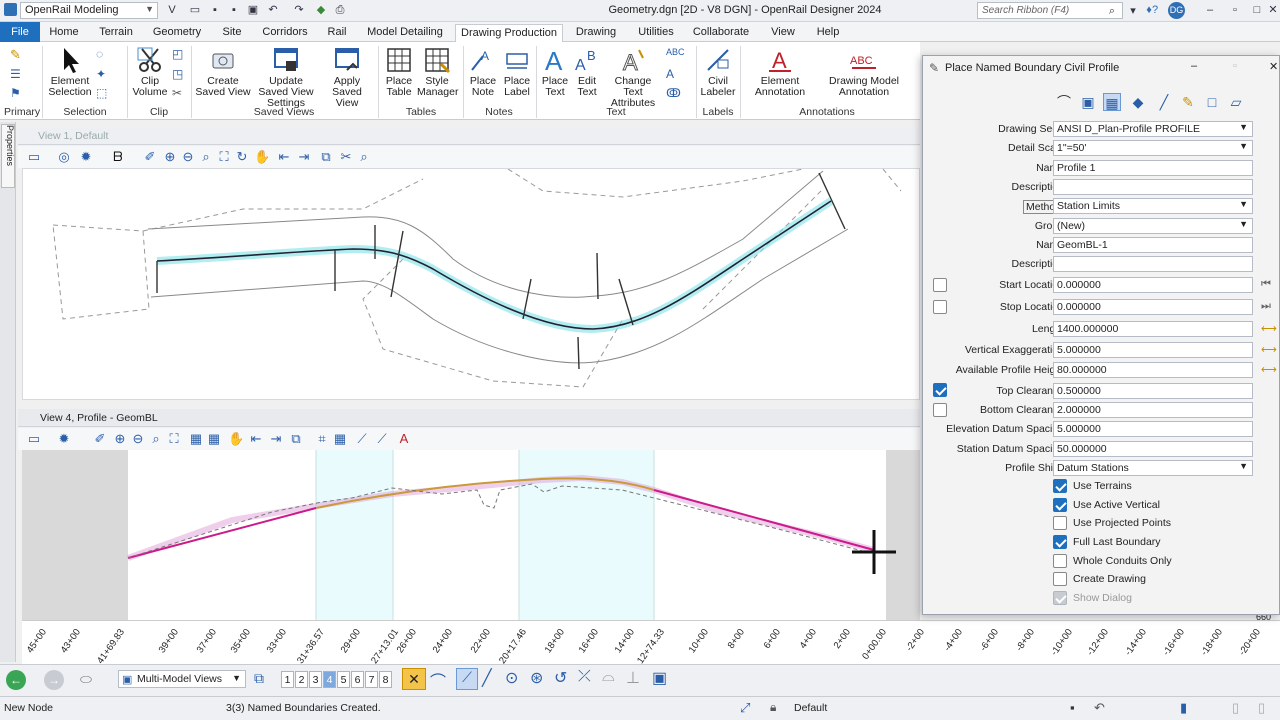 This screenshot has height=720, width=1280. What do you see at coordinates (1060, 486) in the screenshot?
I see `use-terrains-checkbox` at bounding box center [1060, 486].